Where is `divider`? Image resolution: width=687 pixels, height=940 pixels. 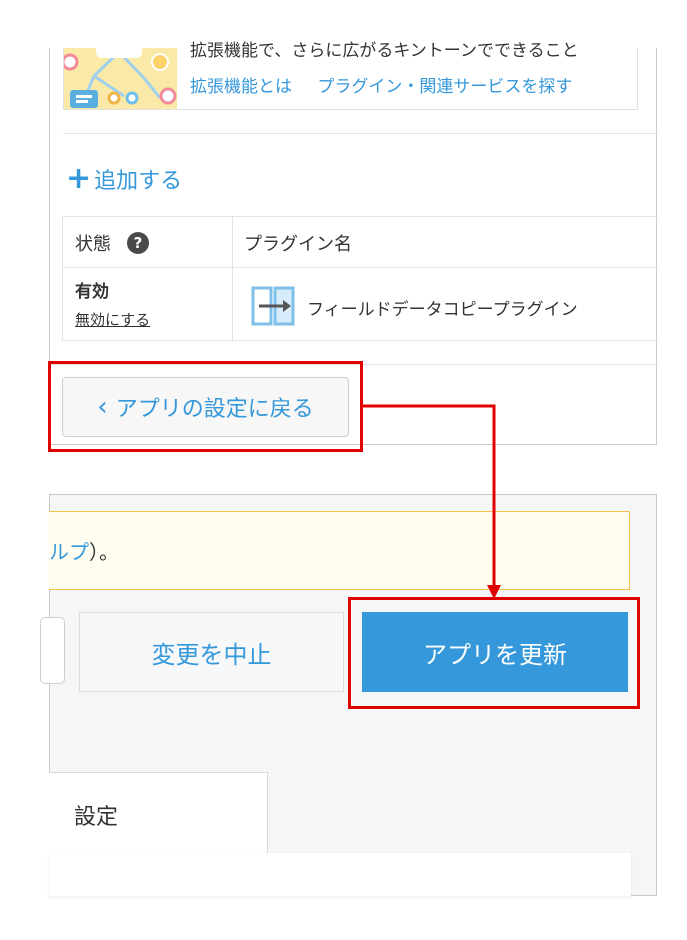 divider is located at coordinates (360, 133).